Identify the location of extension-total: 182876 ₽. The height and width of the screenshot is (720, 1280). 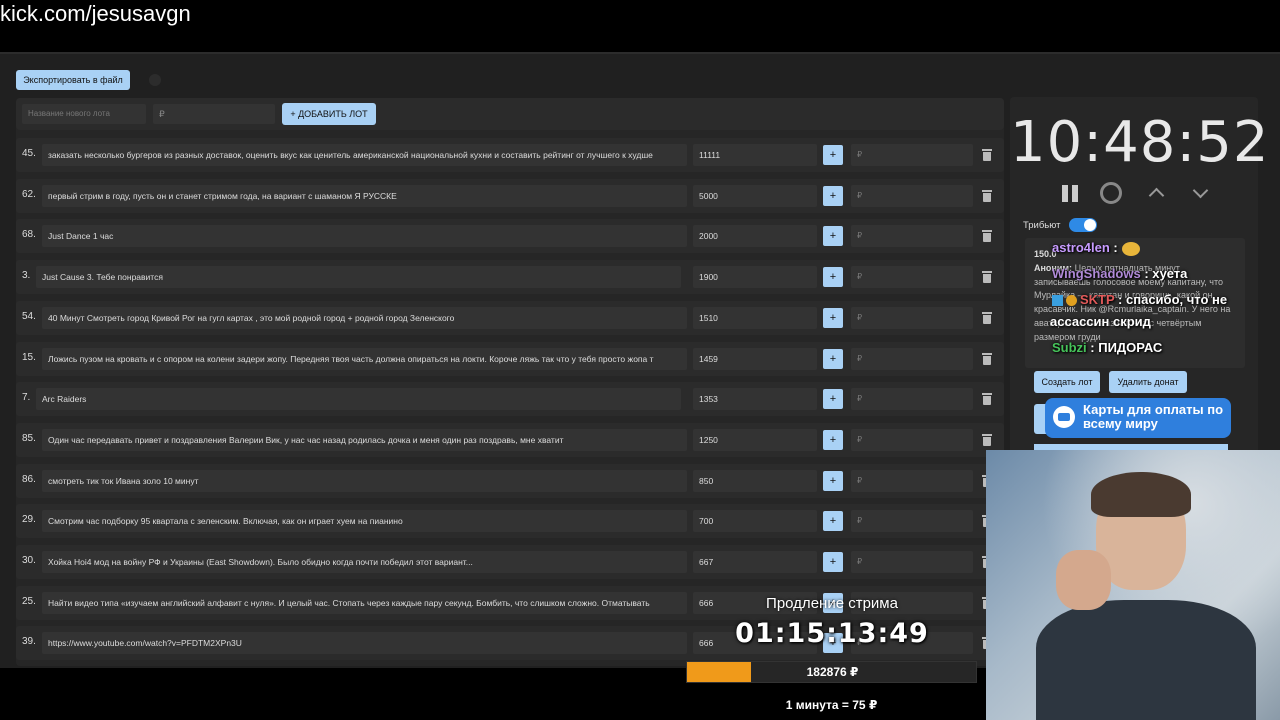
(832, 672).